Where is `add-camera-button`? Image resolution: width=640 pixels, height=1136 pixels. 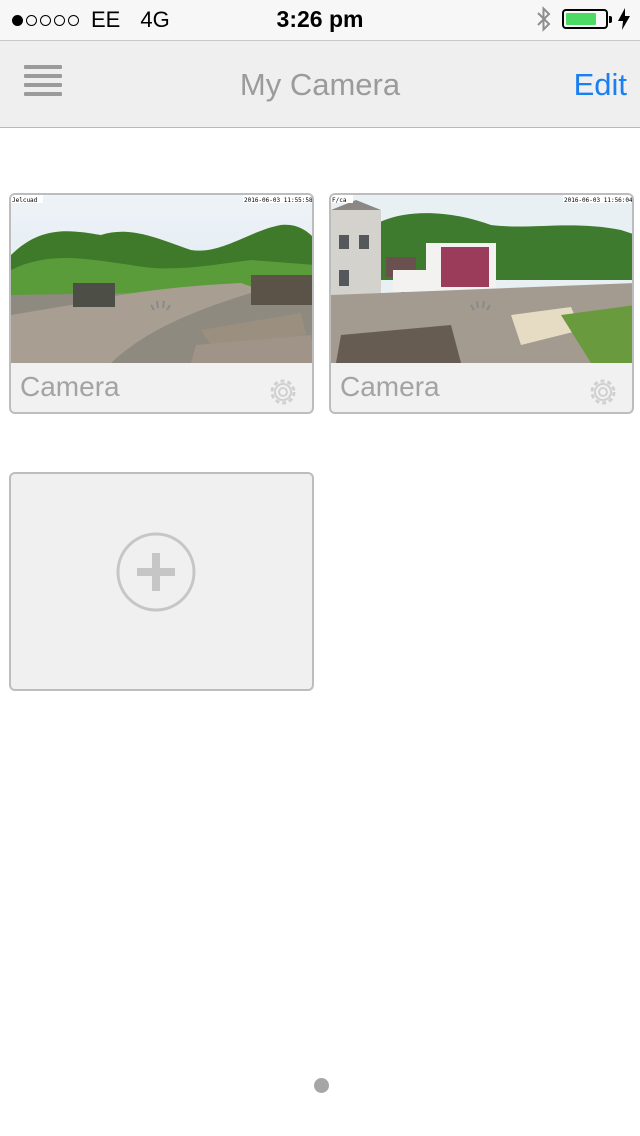 add-camera-button is located at coordinates (161, 581).